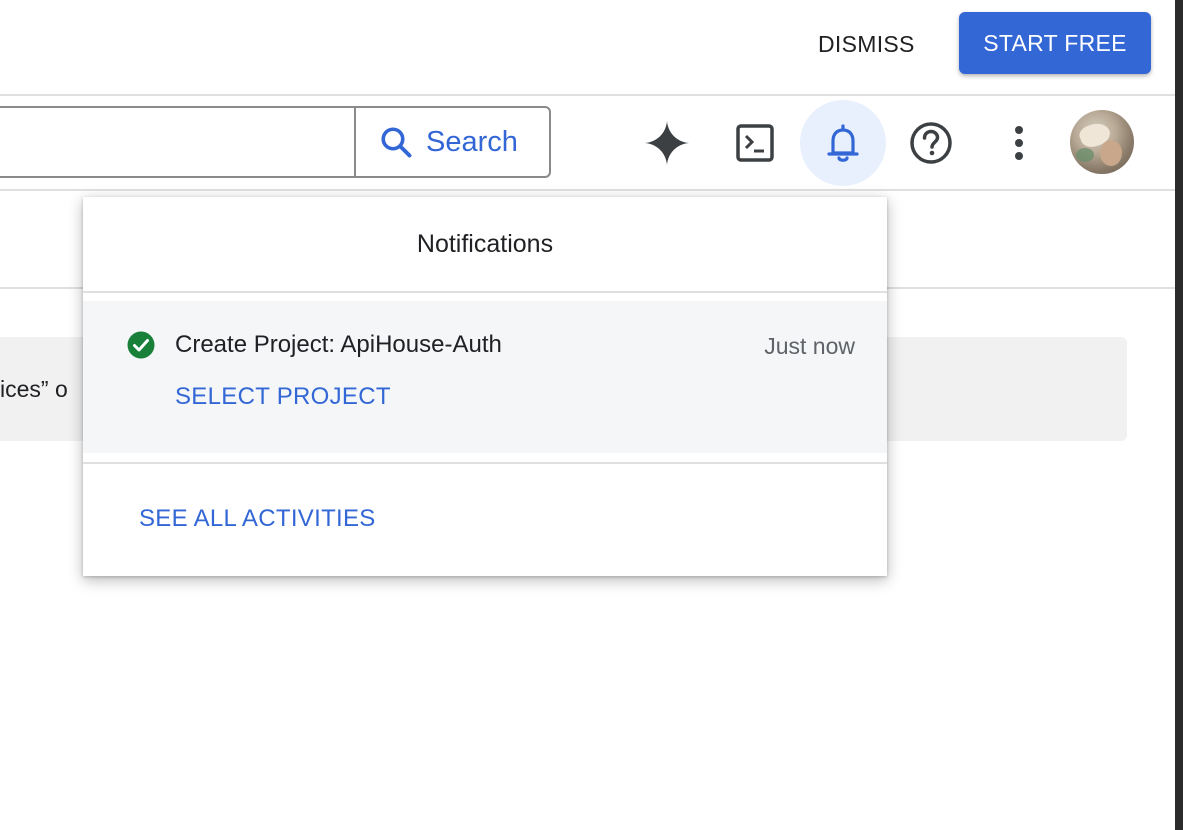  I want to click on gemini-sparkle-icon, so click(667, 143).